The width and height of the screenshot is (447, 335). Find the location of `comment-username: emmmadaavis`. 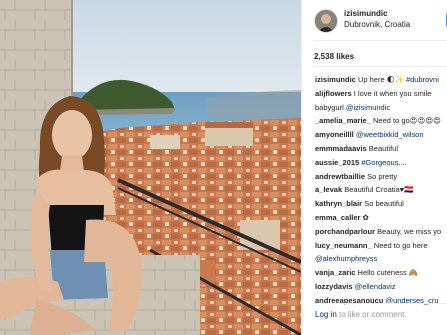

comment-username: emmmadaavis is located at coordinates (341, 148).